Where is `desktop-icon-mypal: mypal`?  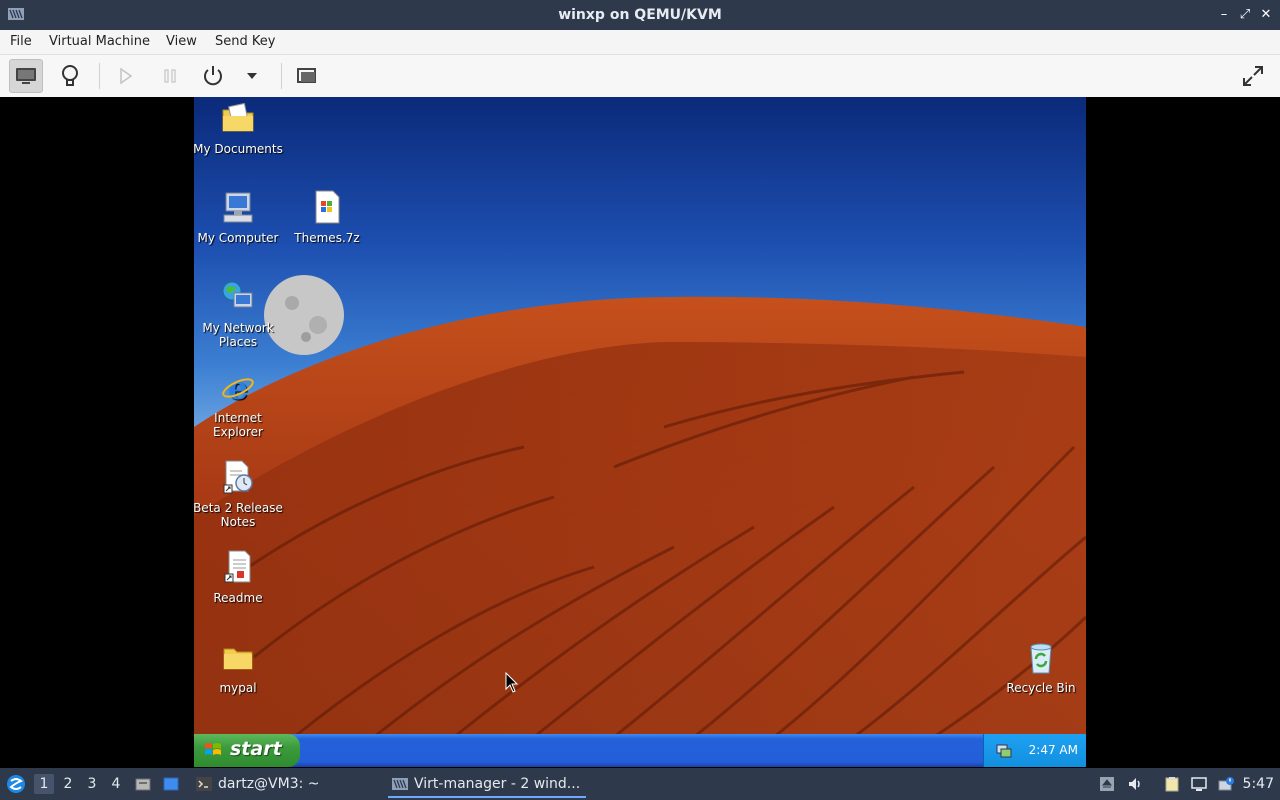 desktop-icon-mypal: mypal is located at coordinates (238, 667).